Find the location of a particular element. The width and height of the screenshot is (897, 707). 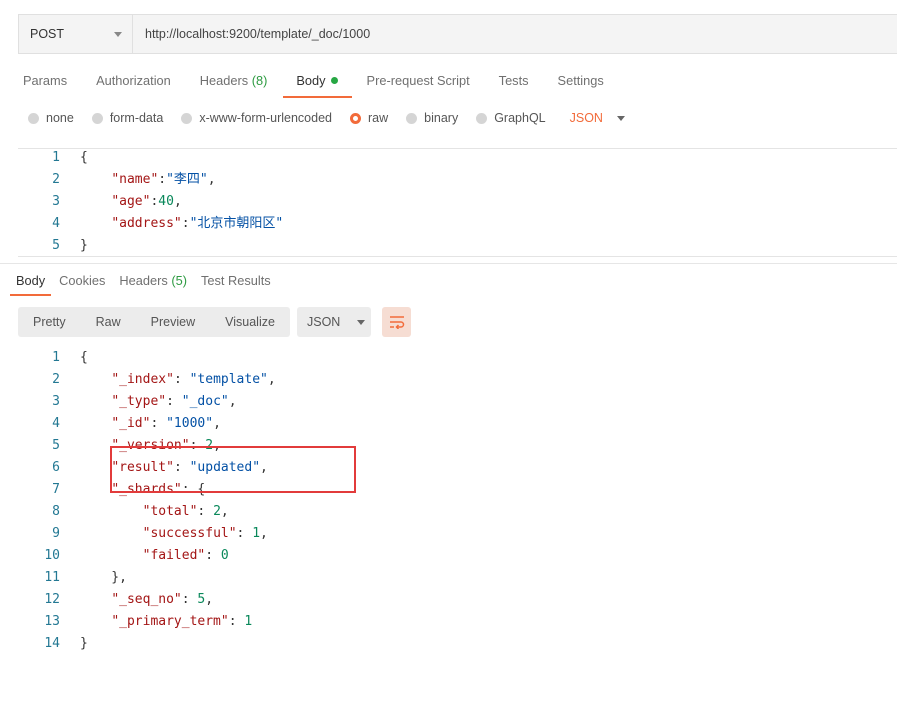

code-text: "address":"北京市朝阳区" is located at coordinates (197, 223).